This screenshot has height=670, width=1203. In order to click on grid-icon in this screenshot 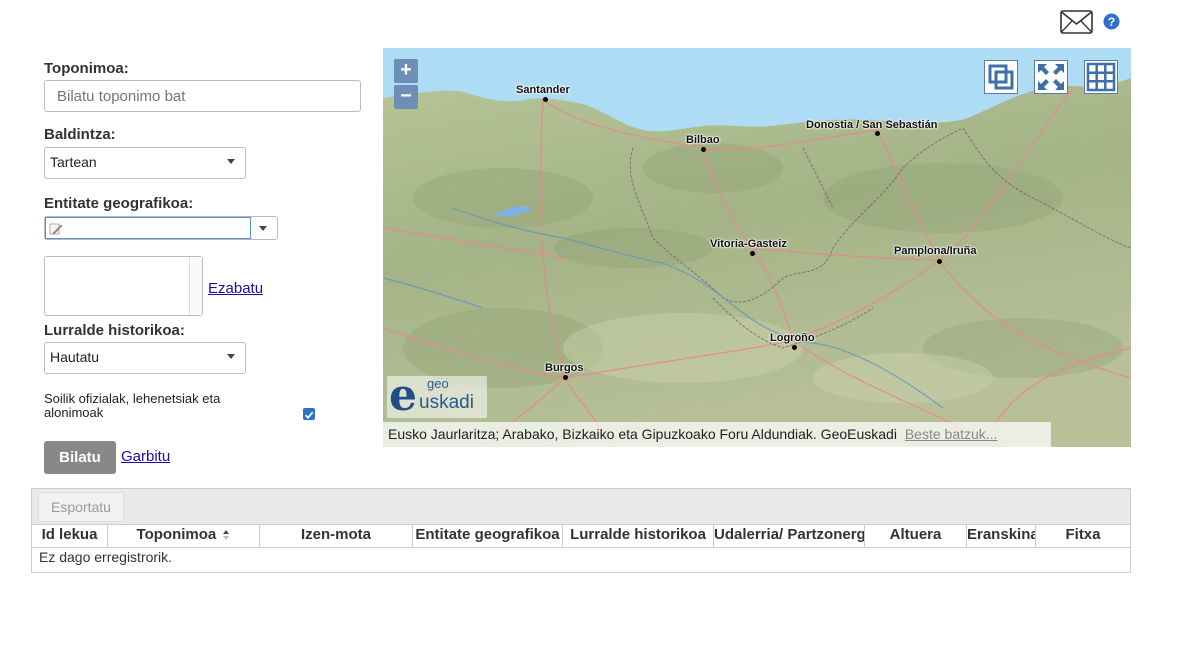, I will do `click(1101, 77)`.